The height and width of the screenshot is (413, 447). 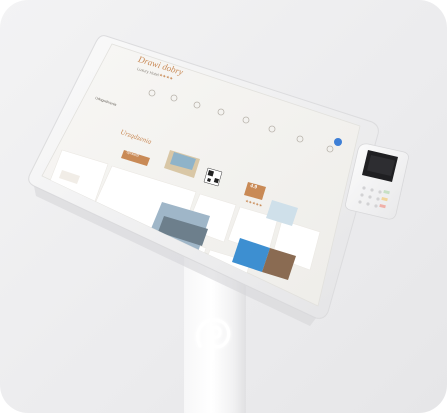 What do you see at coordinates (377, 181) in the screenshot?
I see `payment-terminal-icon` at bounding box center [377, 181].